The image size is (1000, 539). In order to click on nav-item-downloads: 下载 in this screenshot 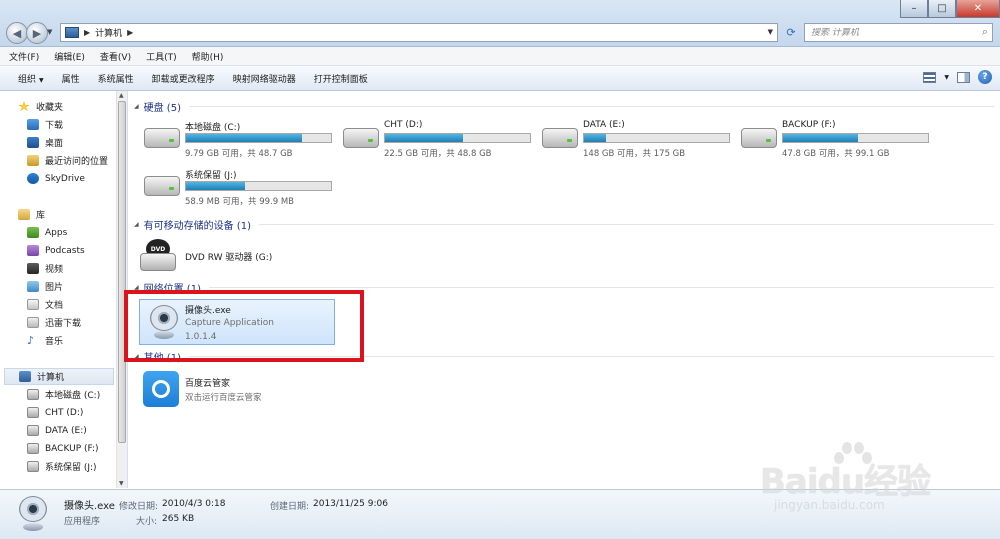, I will do `click(77, 124)`.